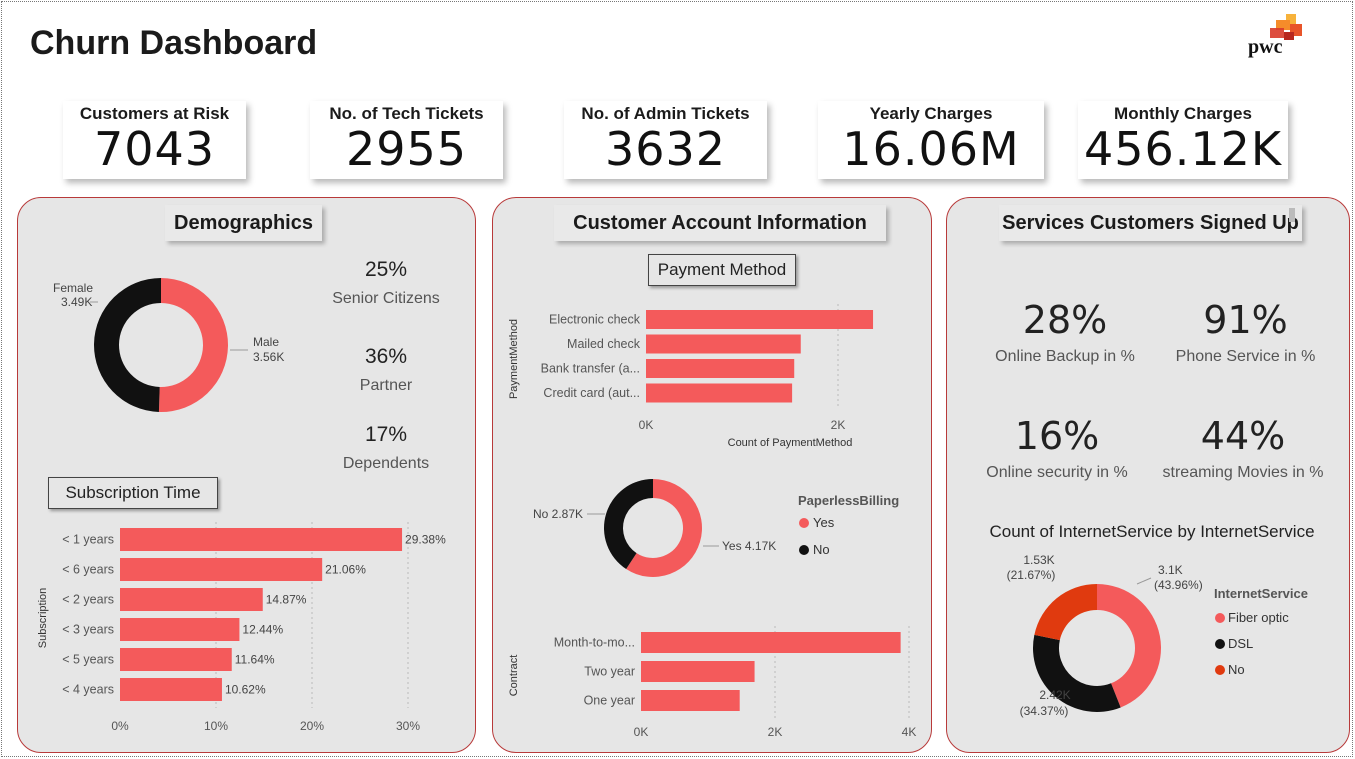  What do you see at coordinates (76, 302) in the screenshot?
I see `donut-value-label: 3.49K` at bounding box center [76, 302].